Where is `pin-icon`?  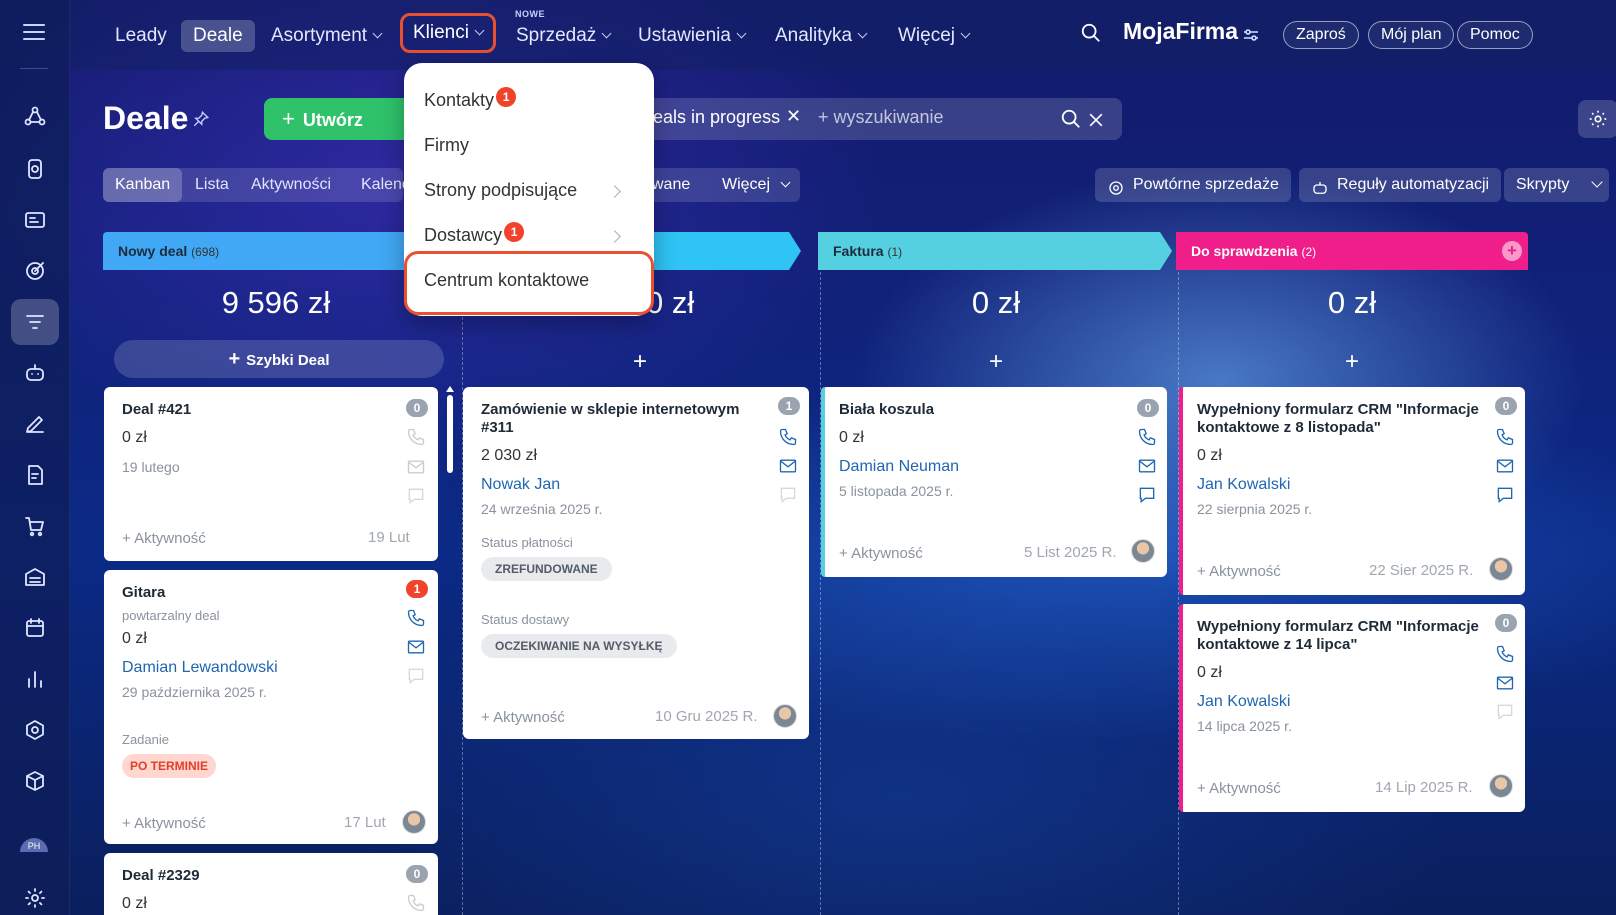 pin-icon is located at coordinates (201, 121).